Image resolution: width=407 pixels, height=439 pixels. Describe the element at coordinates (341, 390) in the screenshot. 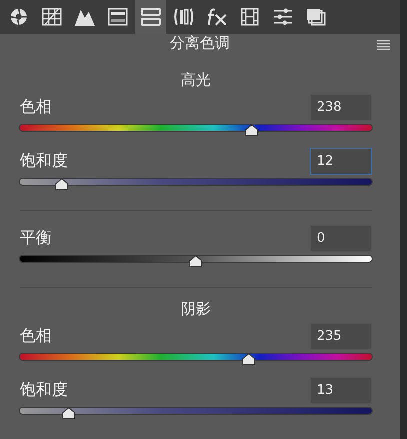

I see `value-field: 13` at that location.